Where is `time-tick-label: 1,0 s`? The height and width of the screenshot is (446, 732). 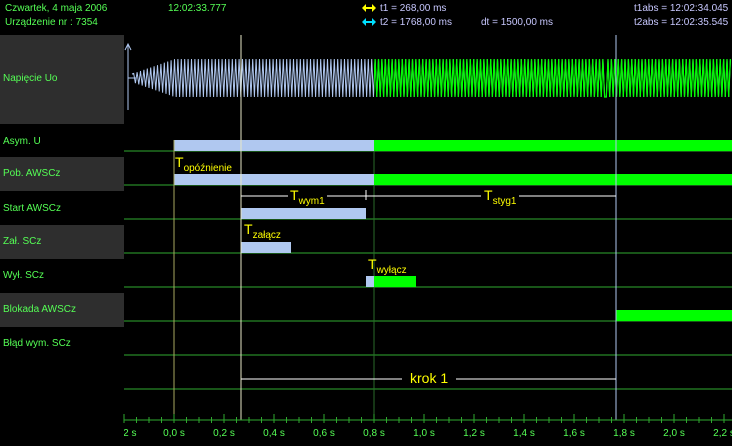
time-tick-label: 1,0 s is located at coordinates (424, 433).